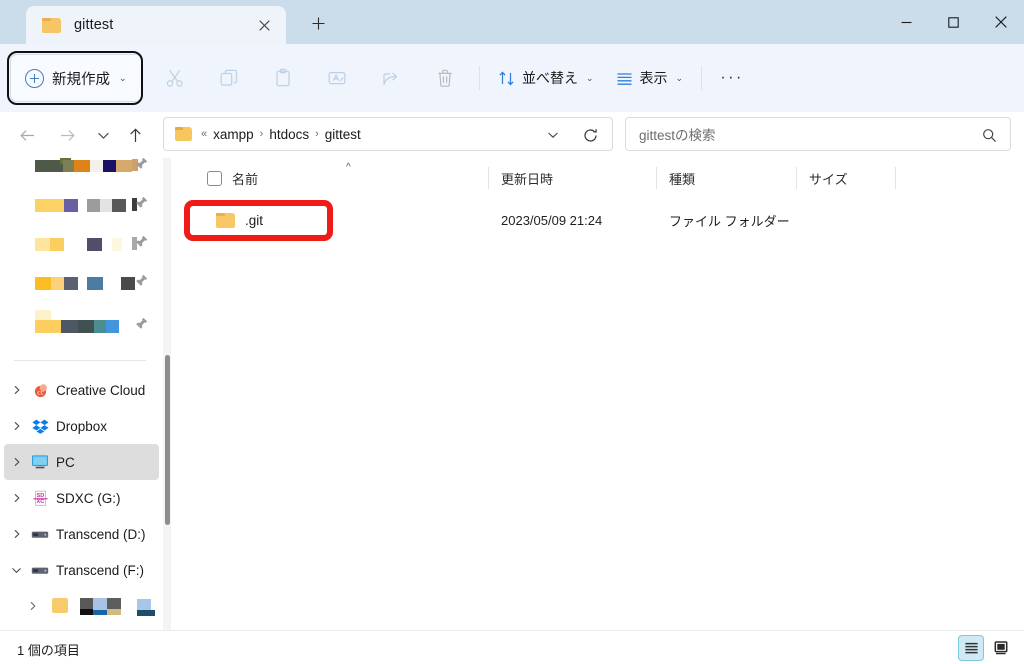 This screenshot has width=1024, height=664. I want to click on column-header-name: 名前, so click(232, 178).